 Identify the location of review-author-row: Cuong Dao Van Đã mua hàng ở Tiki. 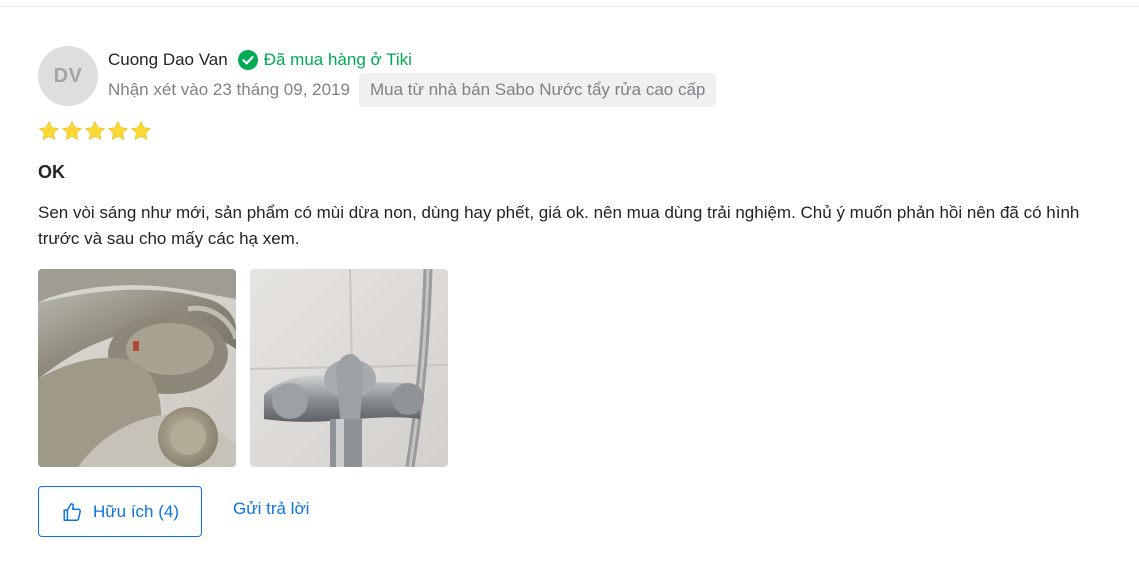
(260, 60).